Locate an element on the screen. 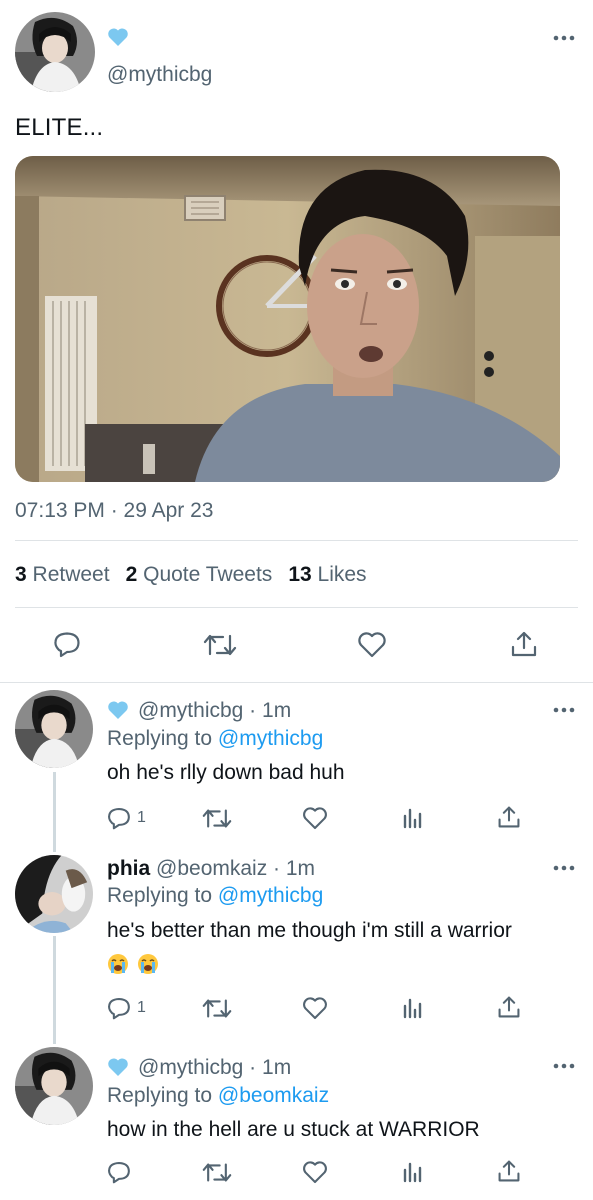 The width and height of the screenshot is (593, 1200). display-name: phia is located at coordinates (129, 868).